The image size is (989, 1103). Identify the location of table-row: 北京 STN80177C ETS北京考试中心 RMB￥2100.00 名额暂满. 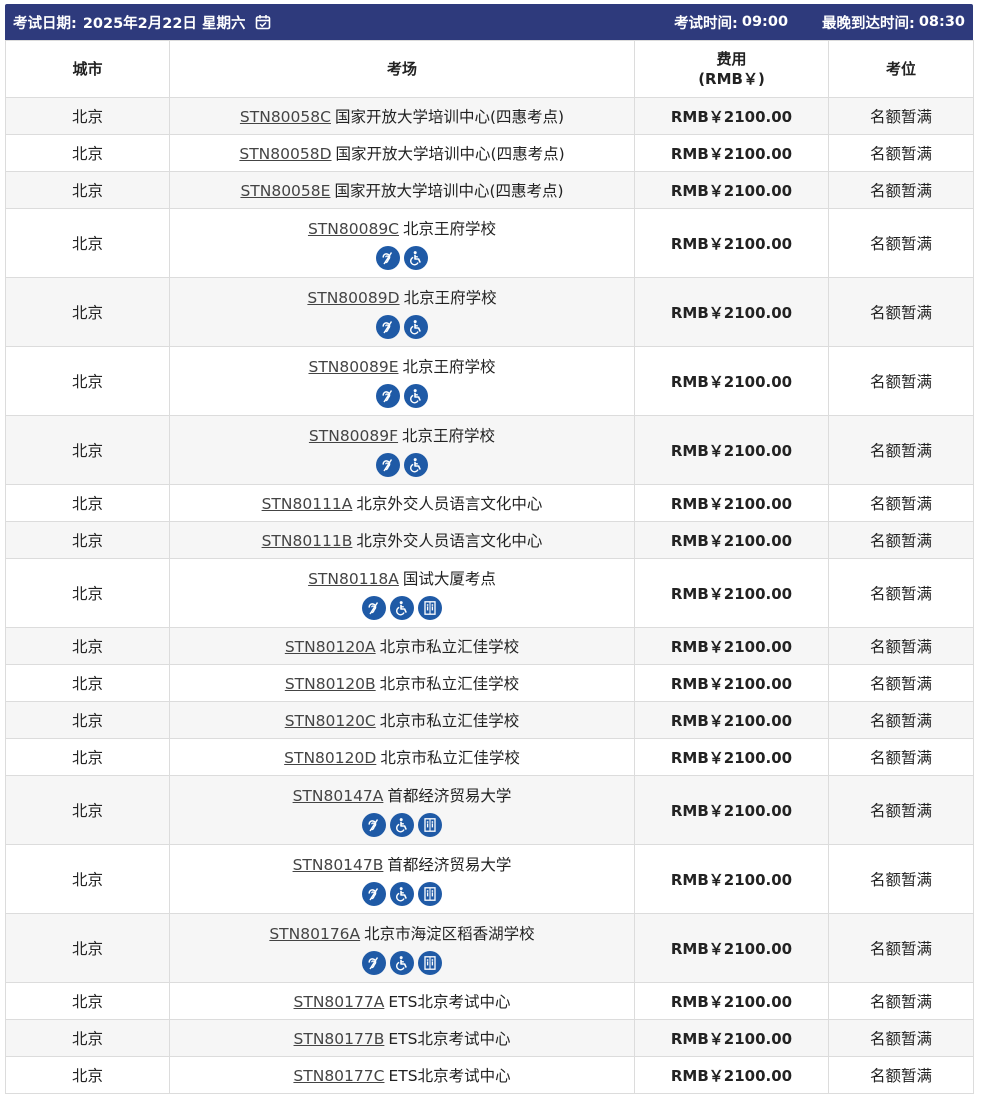
(489, 1075).